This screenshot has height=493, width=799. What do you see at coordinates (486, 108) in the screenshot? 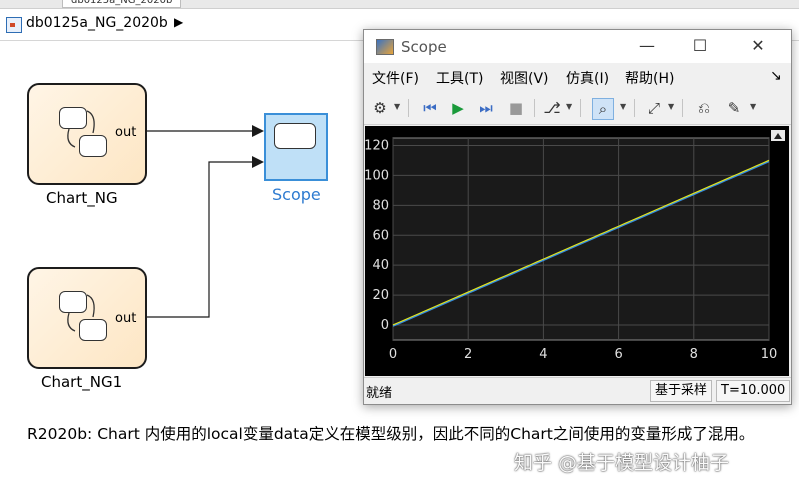
I see `step-forward-icon: ⏭` at bounding box center [486, 108].